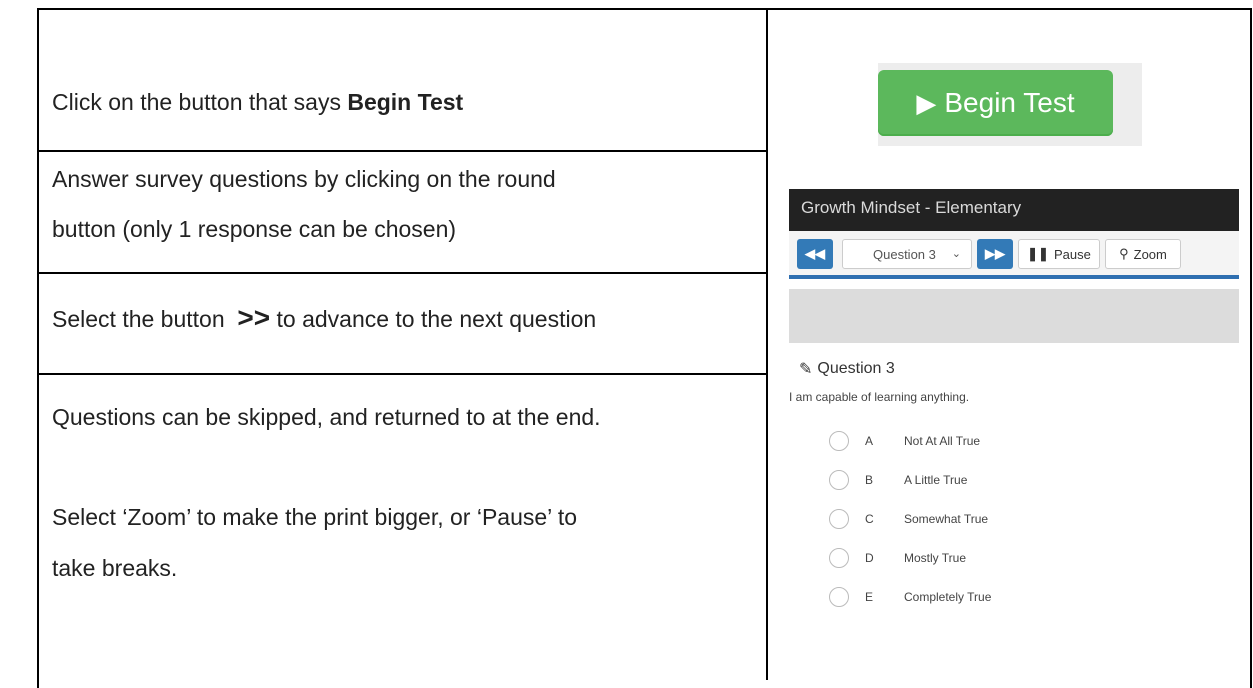  I want to click on option-letter: E, so click(869, 597).